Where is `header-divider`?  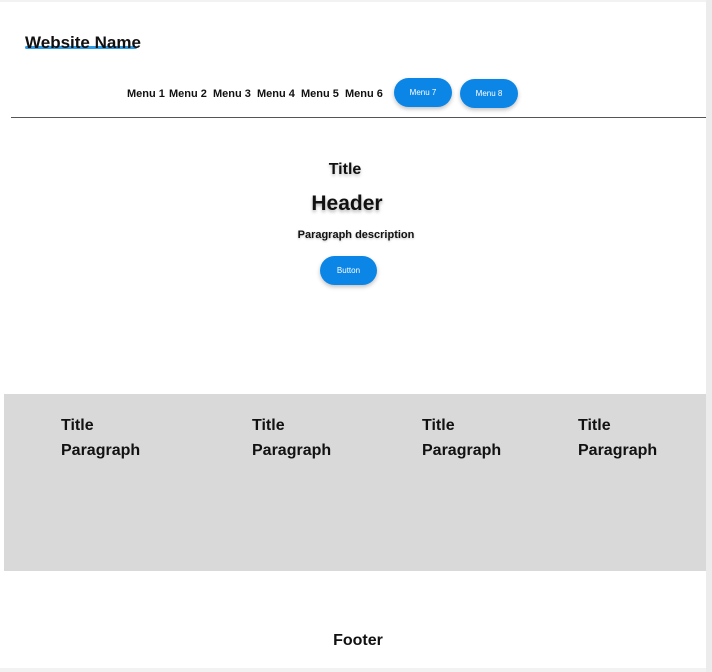 header-divider is located at coordinates (358, 117).